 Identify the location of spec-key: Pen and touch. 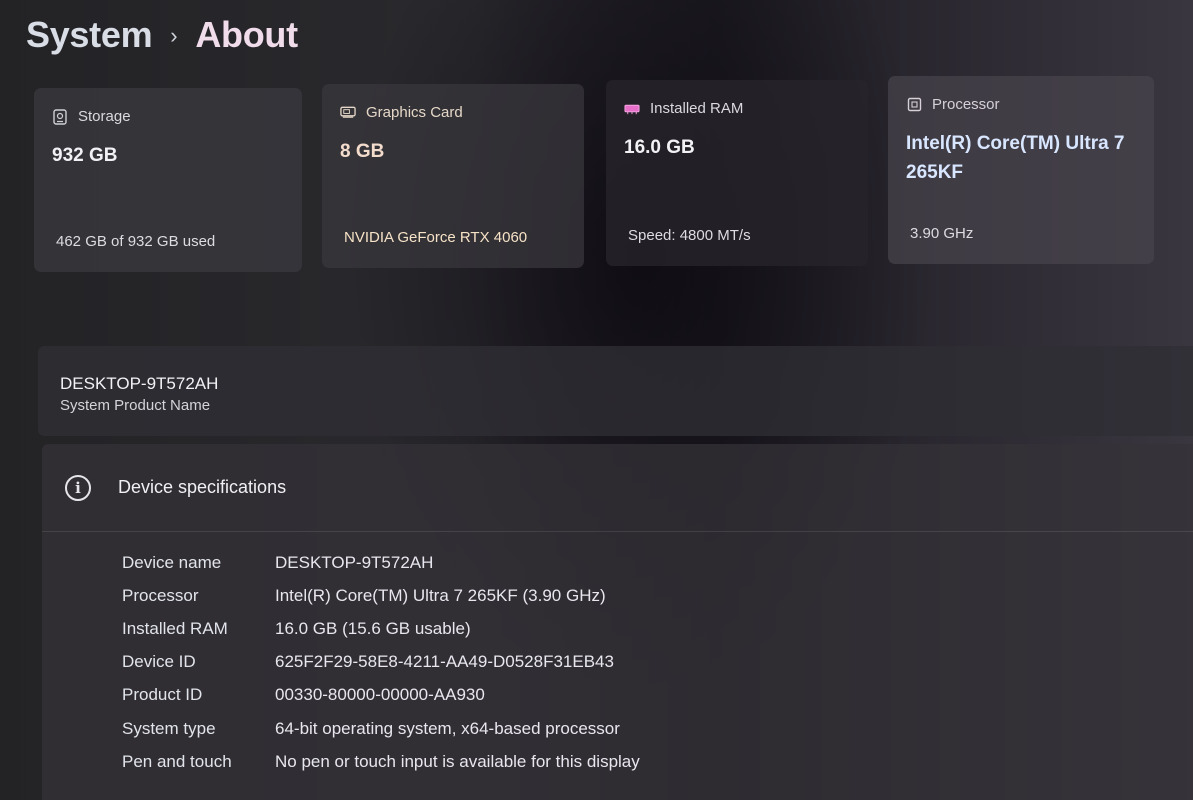
(177, 761).